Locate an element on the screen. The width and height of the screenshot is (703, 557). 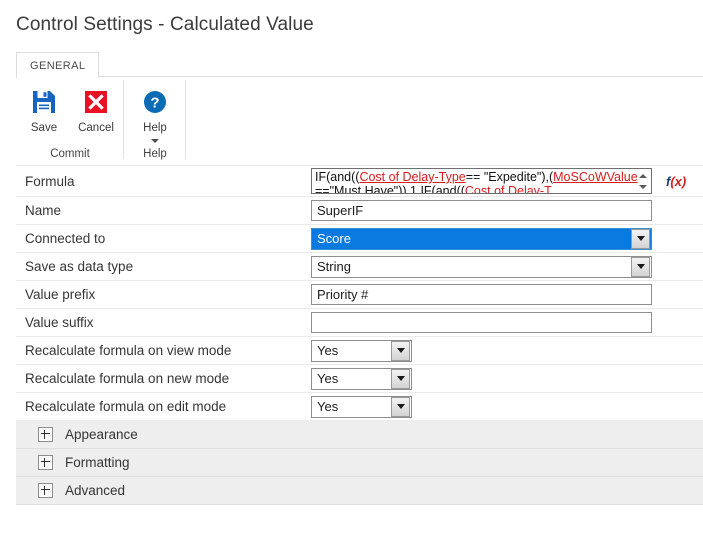
save-as-data-type-value: String is located at coordinates (334, 266).